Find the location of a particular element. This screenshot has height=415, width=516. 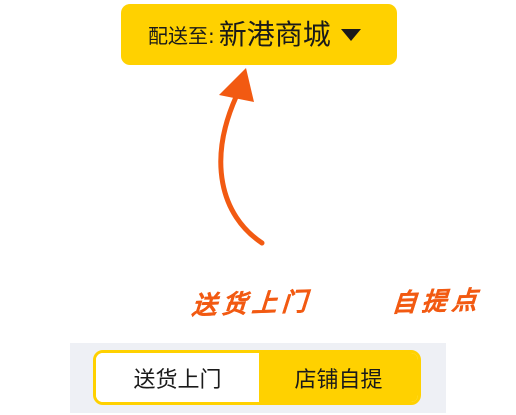

annotation-delivery: 送货上门 is located at coordinates (251, 303).